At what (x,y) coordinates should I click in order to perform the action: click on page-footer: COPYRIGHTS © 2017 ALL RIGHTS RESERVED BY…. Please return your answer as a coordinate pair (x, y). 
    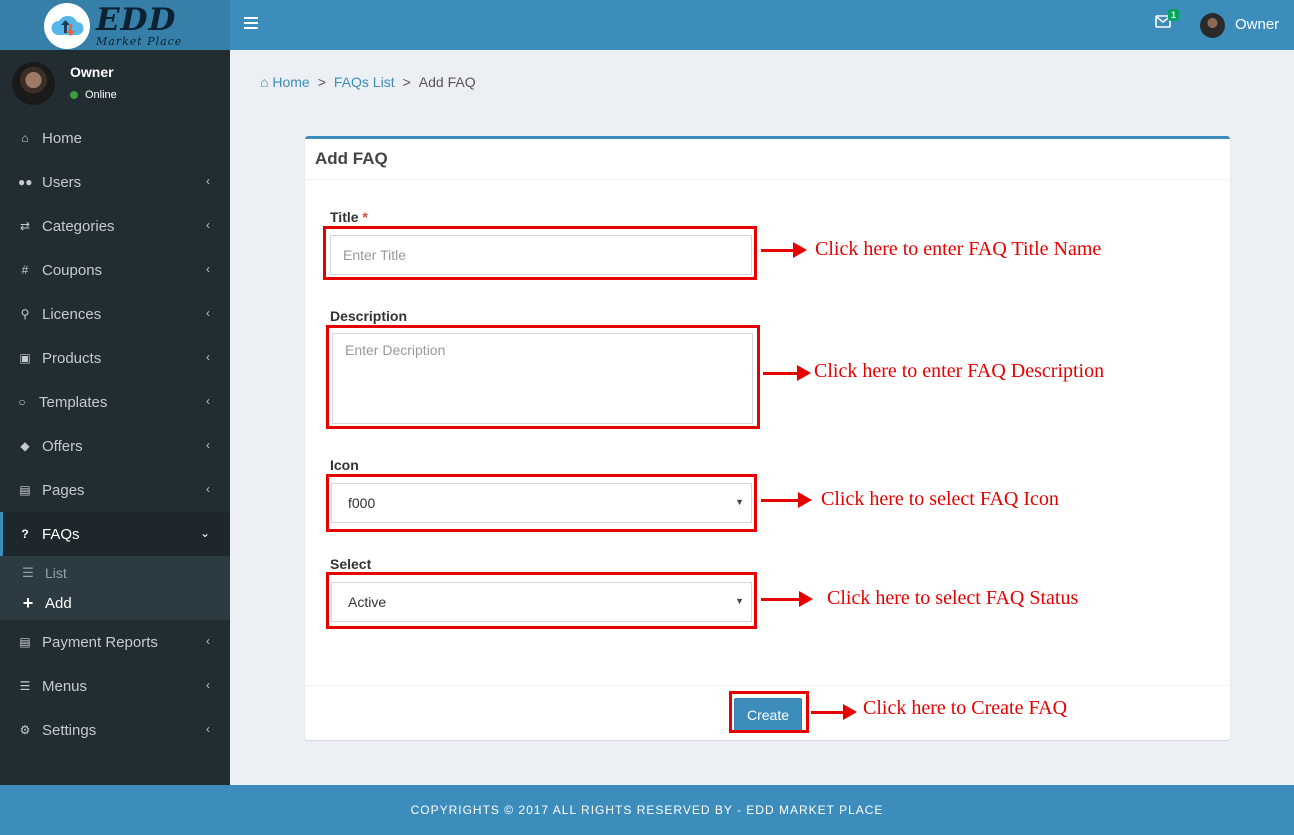
    Looking at the image, I should click on (647, 810).